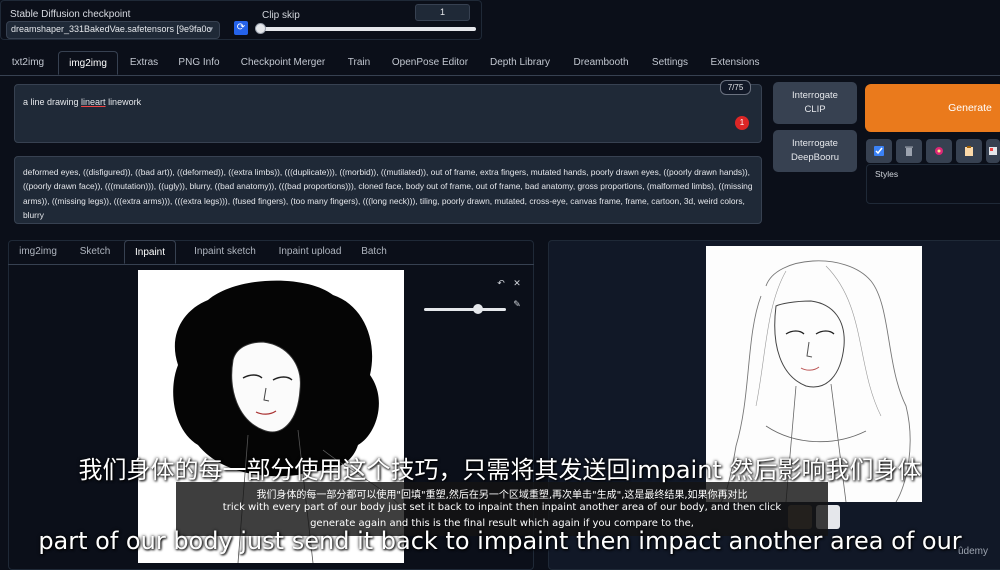  Describe the element at coordinates (909, 151) in the screenshot. I see `trash-icon` at that location.